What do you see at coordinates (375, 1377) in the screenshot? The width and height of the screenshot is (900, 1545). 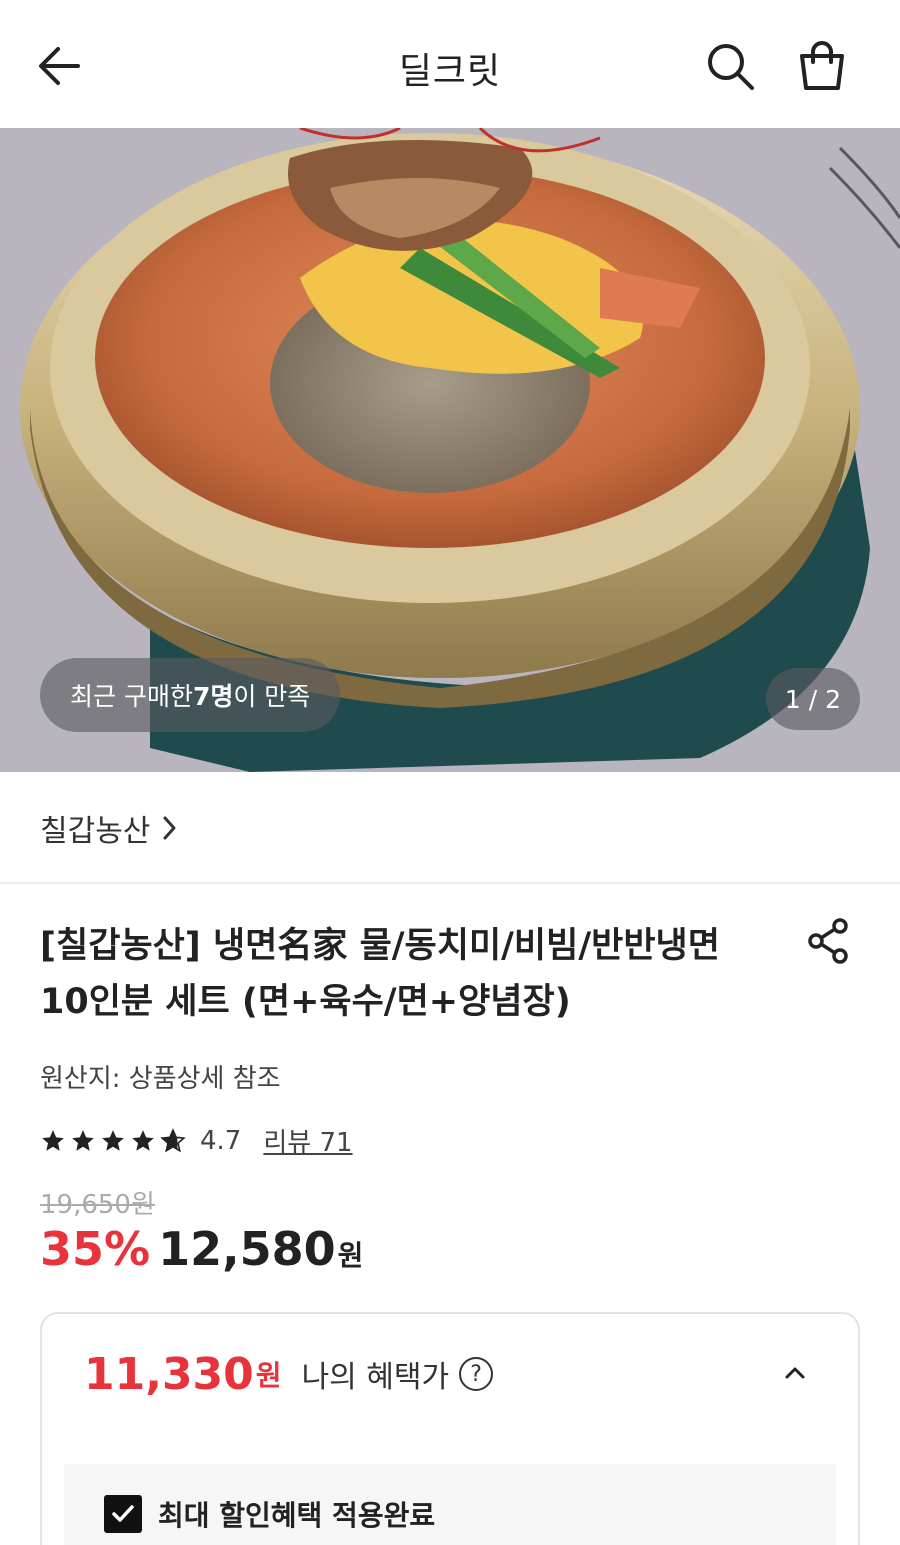 I see `benefit-label: 나의 혜택가` at bounding box center [375, 1377].